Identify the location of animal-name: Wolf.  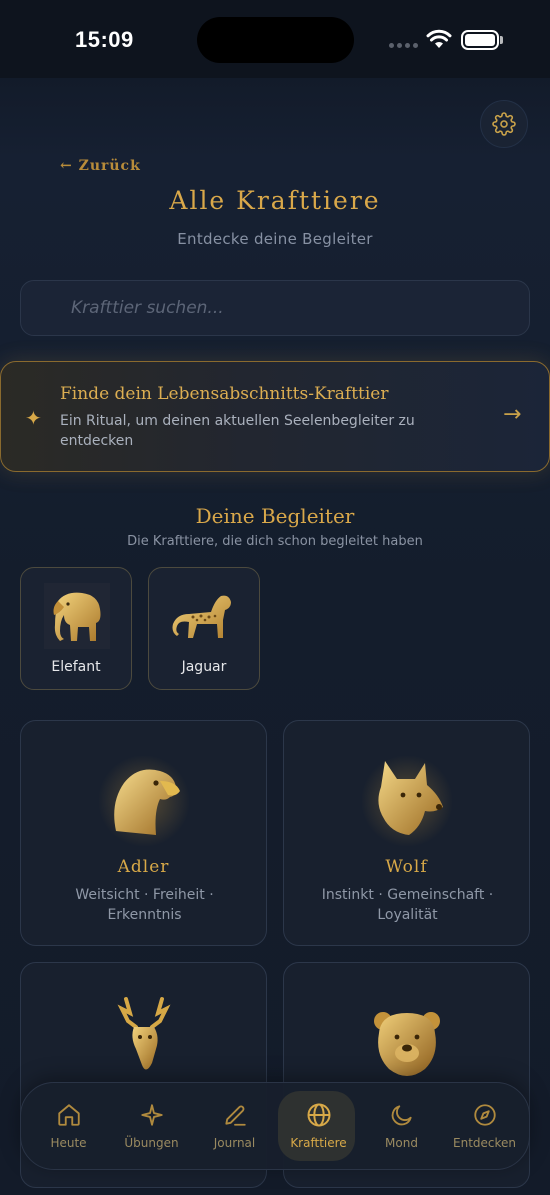
(406, 867).